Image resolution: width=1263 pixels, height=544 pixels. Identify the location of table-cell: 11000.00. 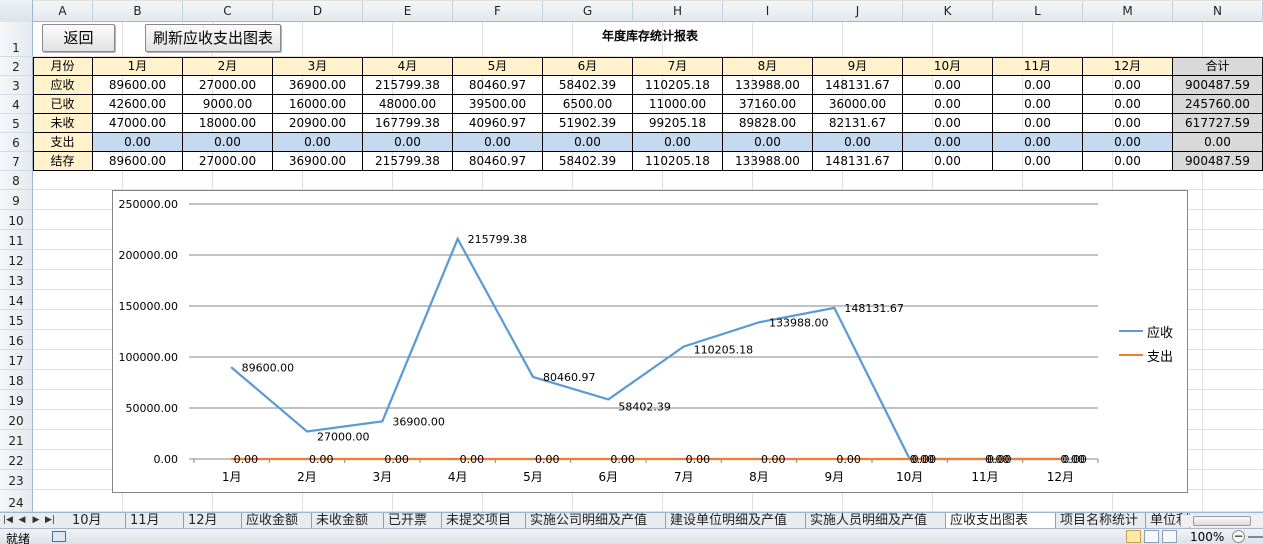
(678, 104).